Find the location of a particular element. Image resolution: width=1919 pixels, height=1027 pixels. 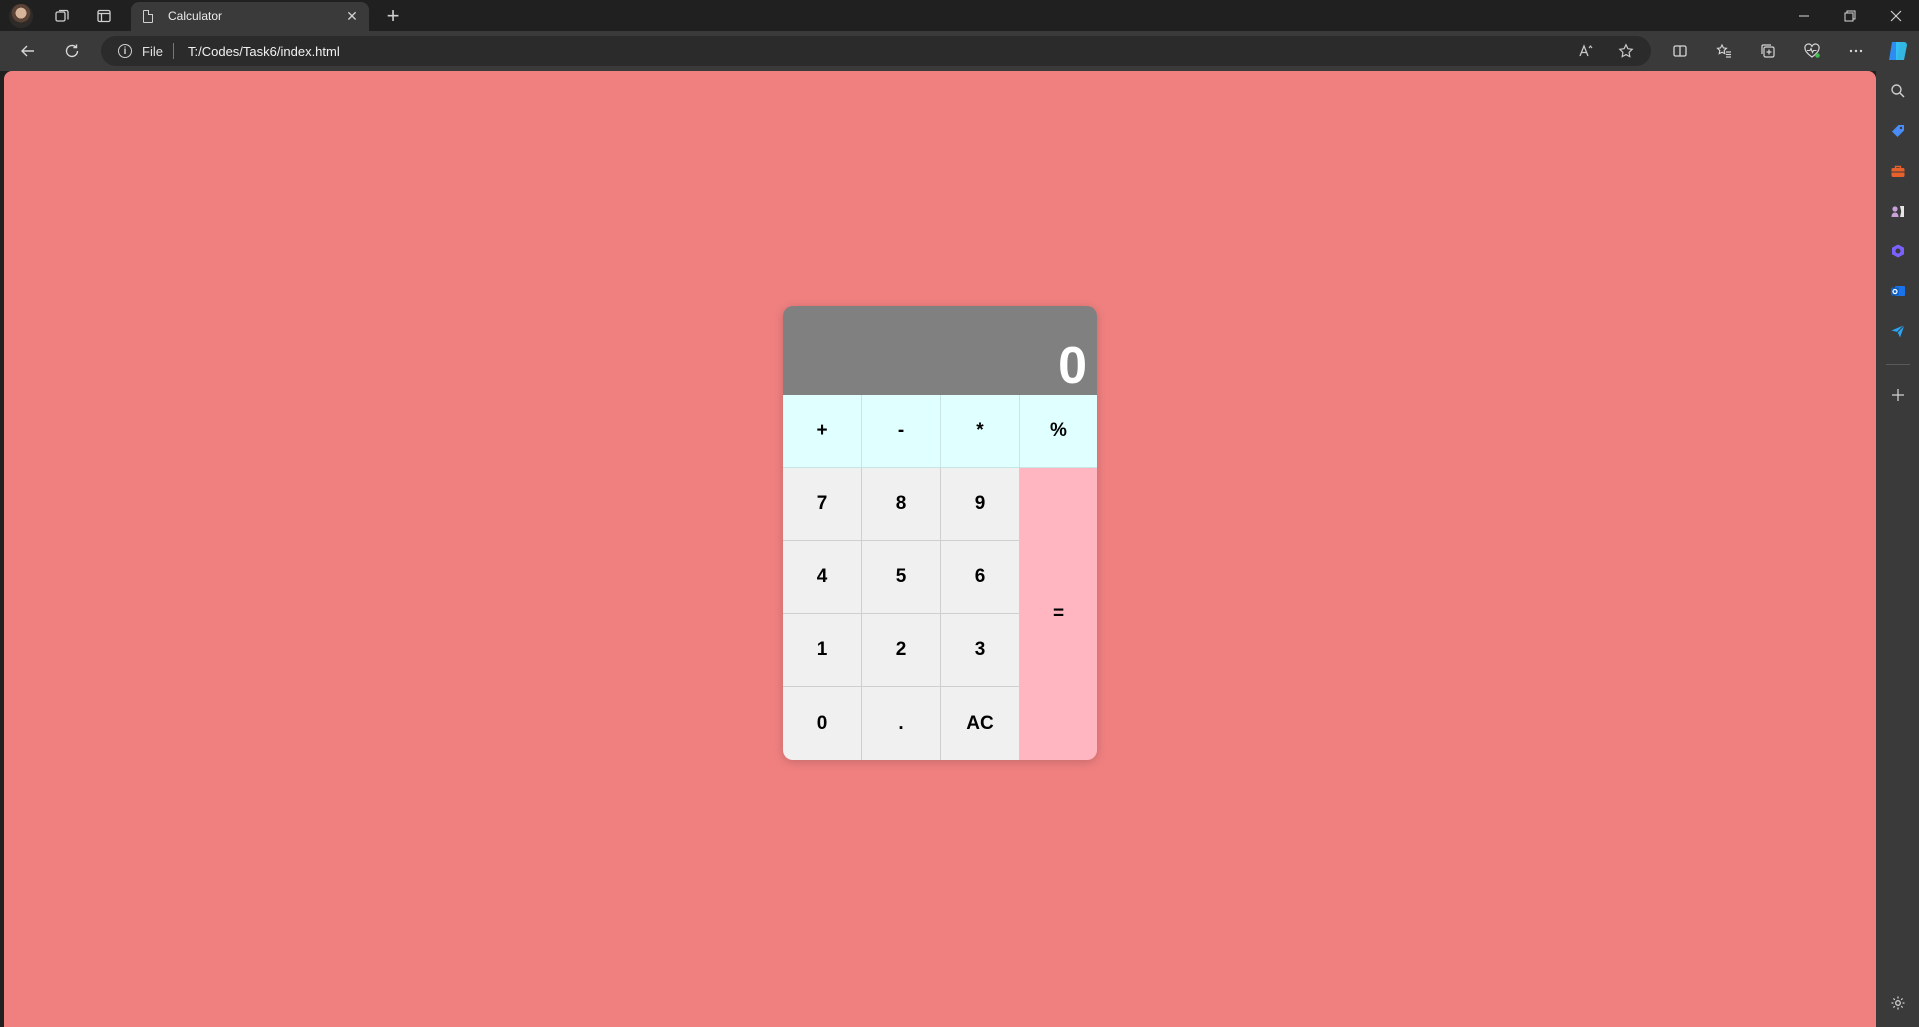

games-icon is located at coordinates (1898, 211).